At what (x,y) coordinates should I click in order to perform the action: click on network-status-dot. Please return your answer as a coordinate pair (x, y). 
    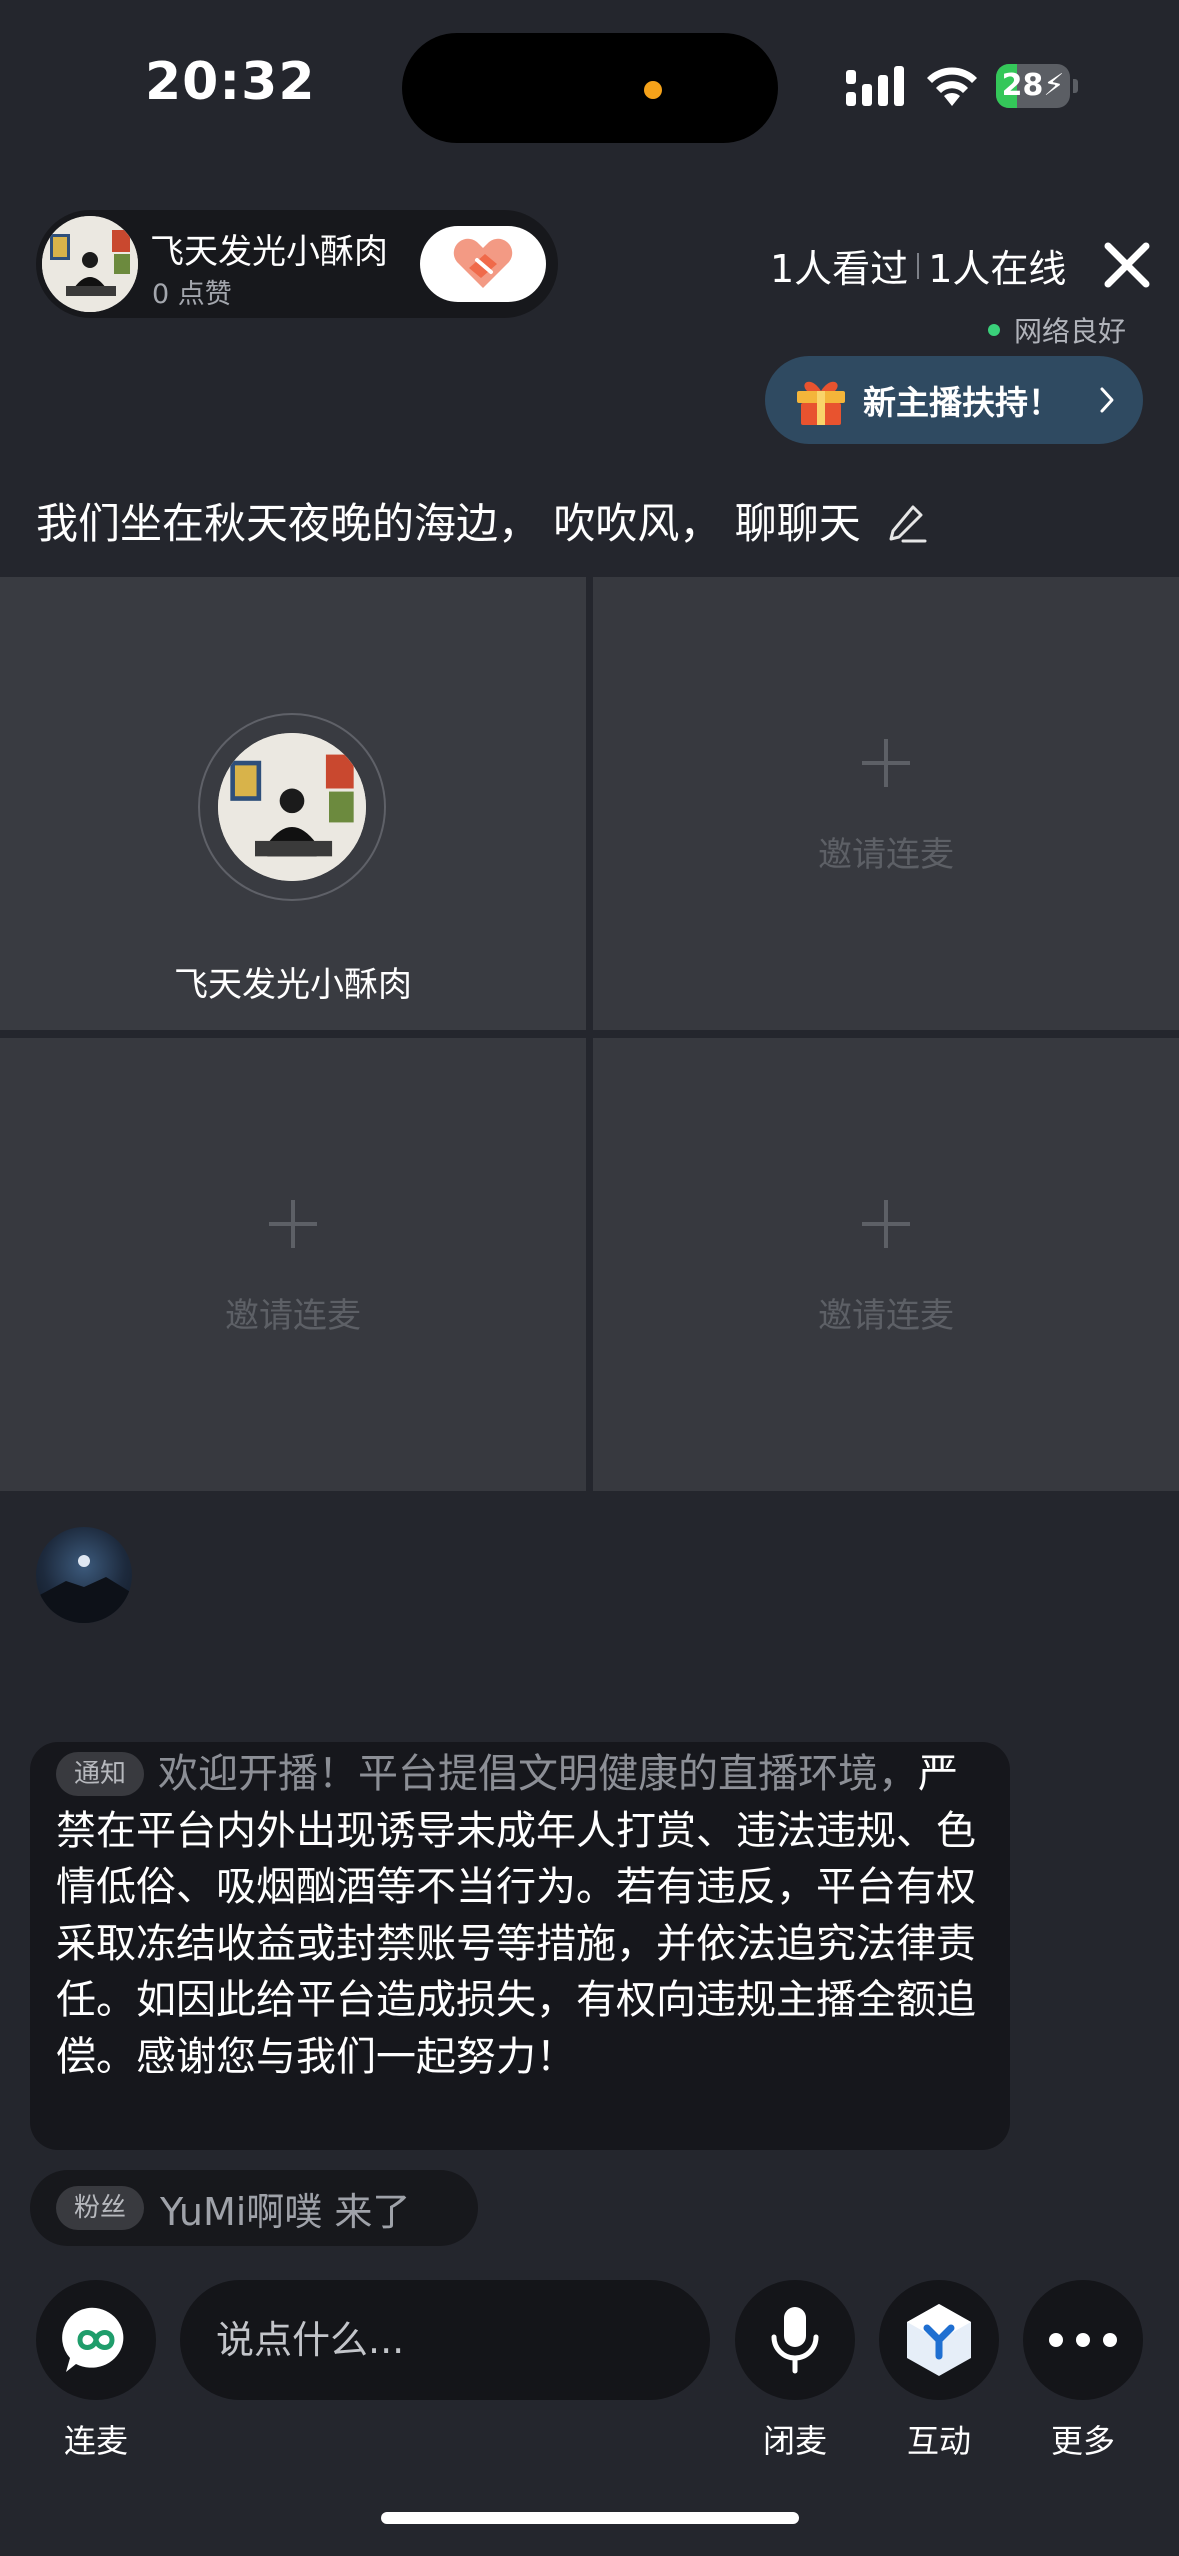
    Looking at the image, I should click on (994, 330).